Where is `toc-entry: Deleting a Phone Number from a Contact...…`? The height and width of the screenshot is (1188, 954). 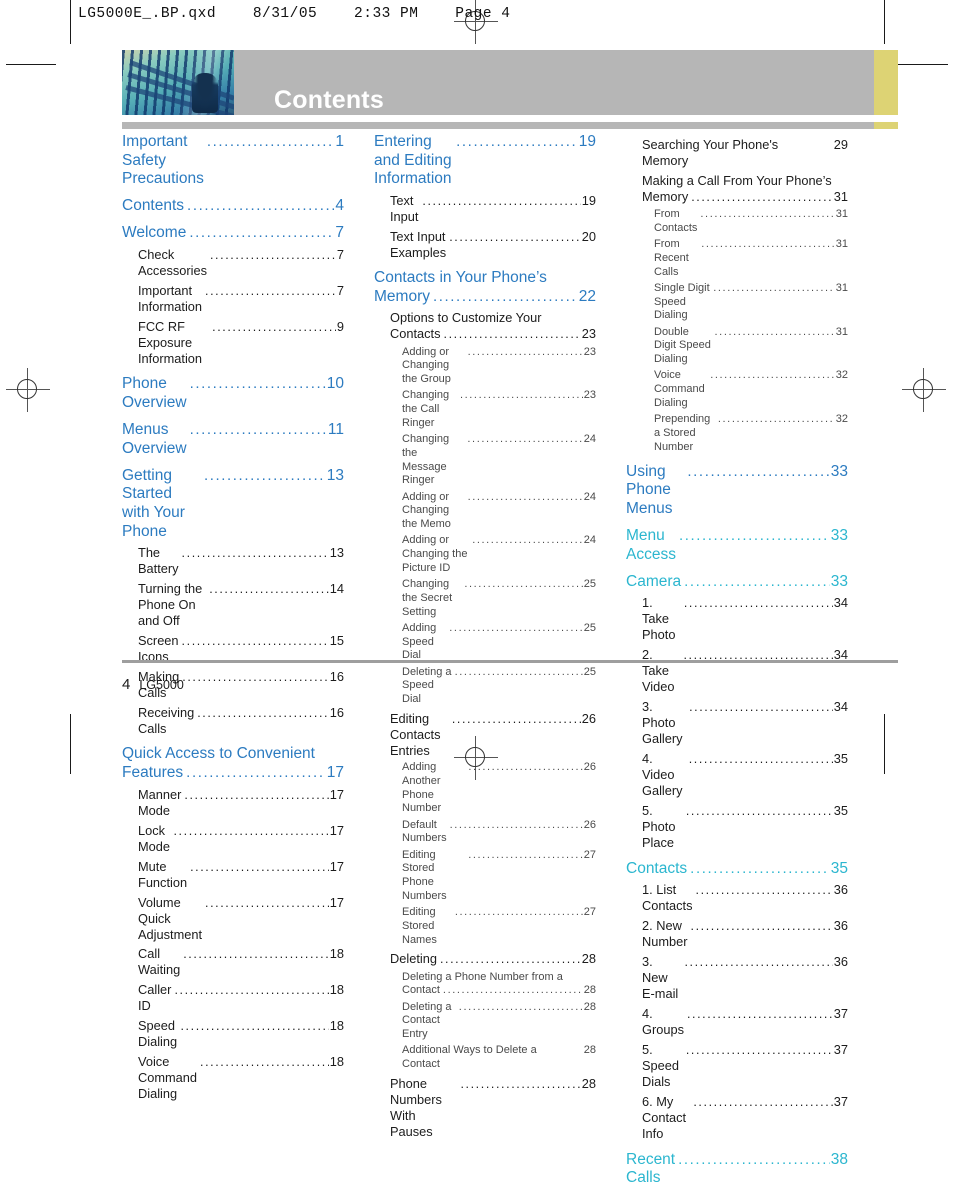
toc-entry: Deleting a Phone Number from a Contact...… is located at coordinates (499, 985).